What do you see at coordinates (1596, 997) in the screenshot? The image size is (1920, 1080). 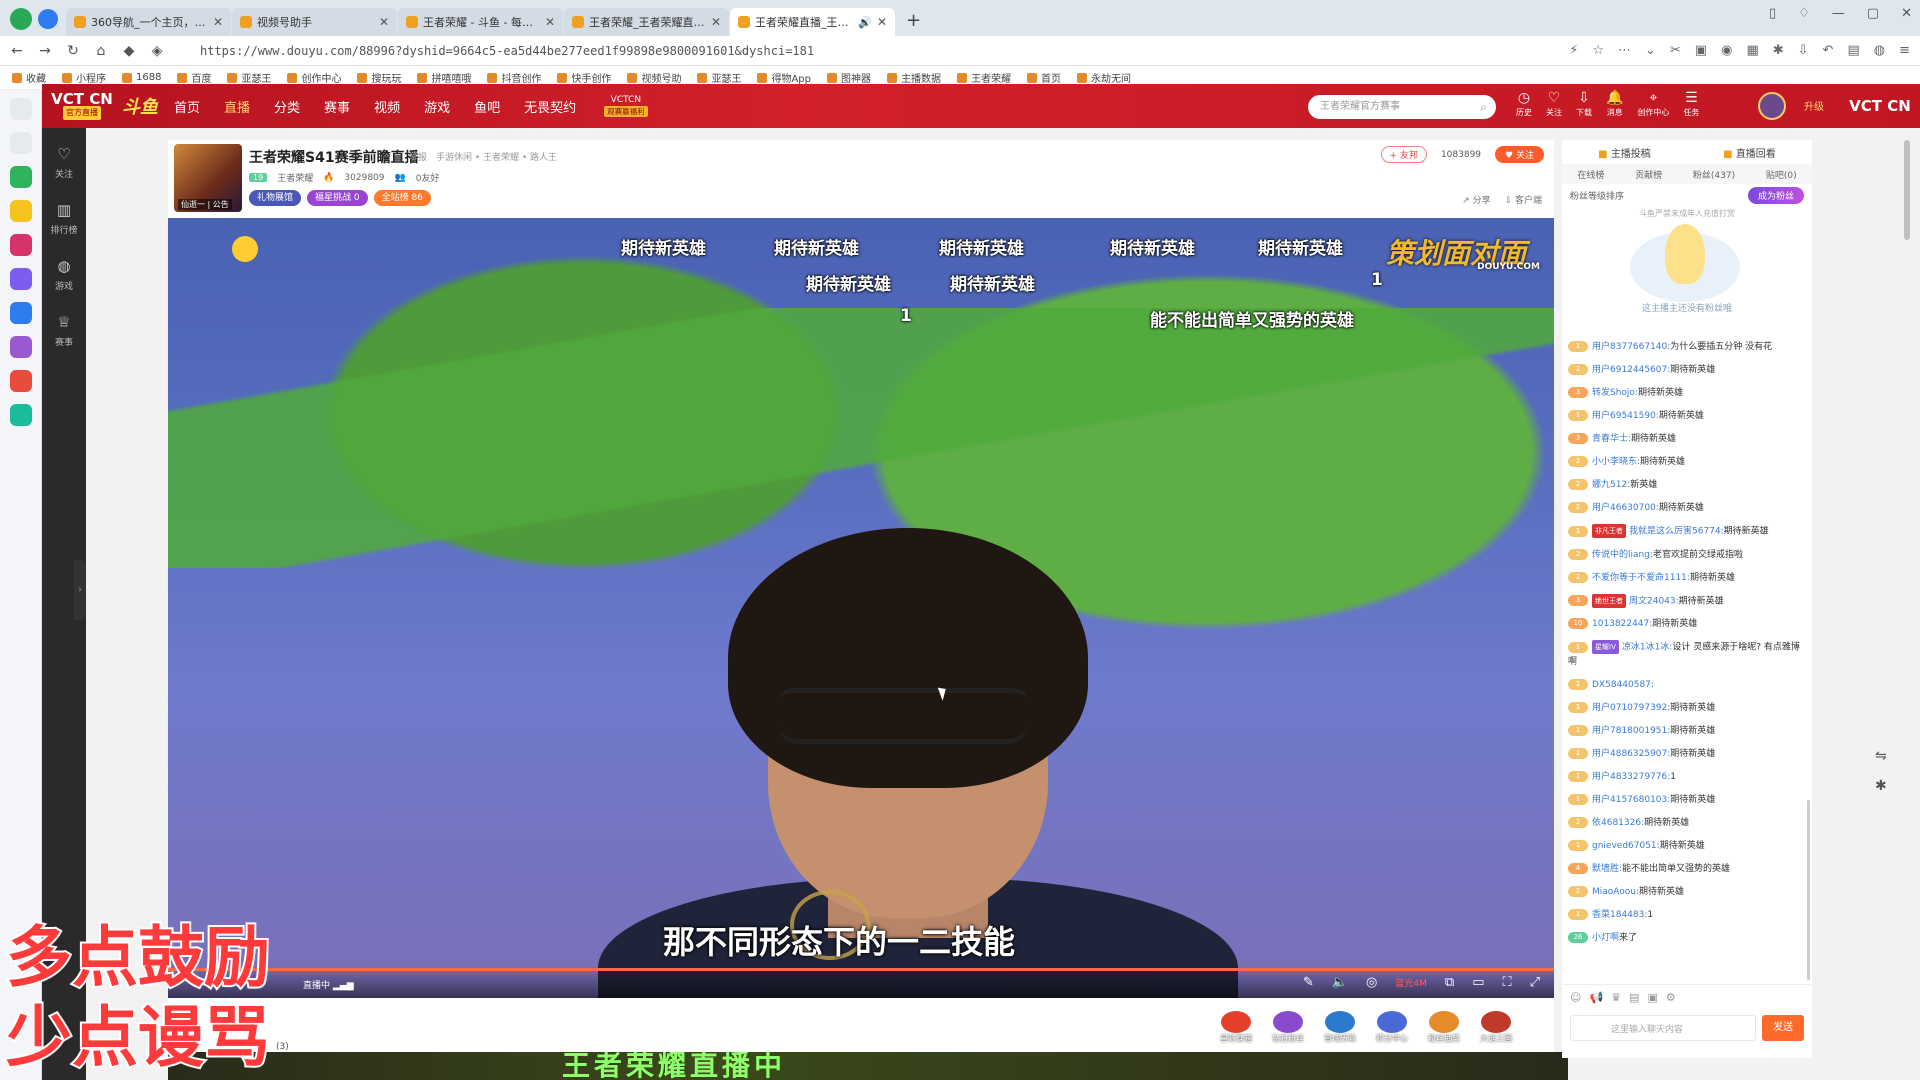 I see `horn-icon: 📢` at bounding box center [1596, 997].